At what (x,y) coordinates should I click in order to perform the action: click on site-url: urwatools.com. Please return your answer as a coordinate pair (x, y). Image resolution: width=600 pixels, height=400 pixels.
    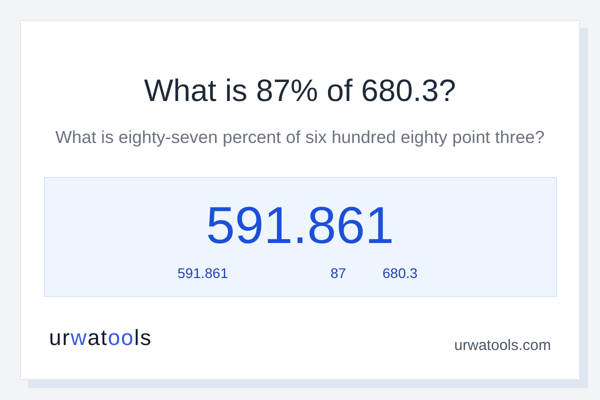
    Looking at the image, I should click on (502, 345).